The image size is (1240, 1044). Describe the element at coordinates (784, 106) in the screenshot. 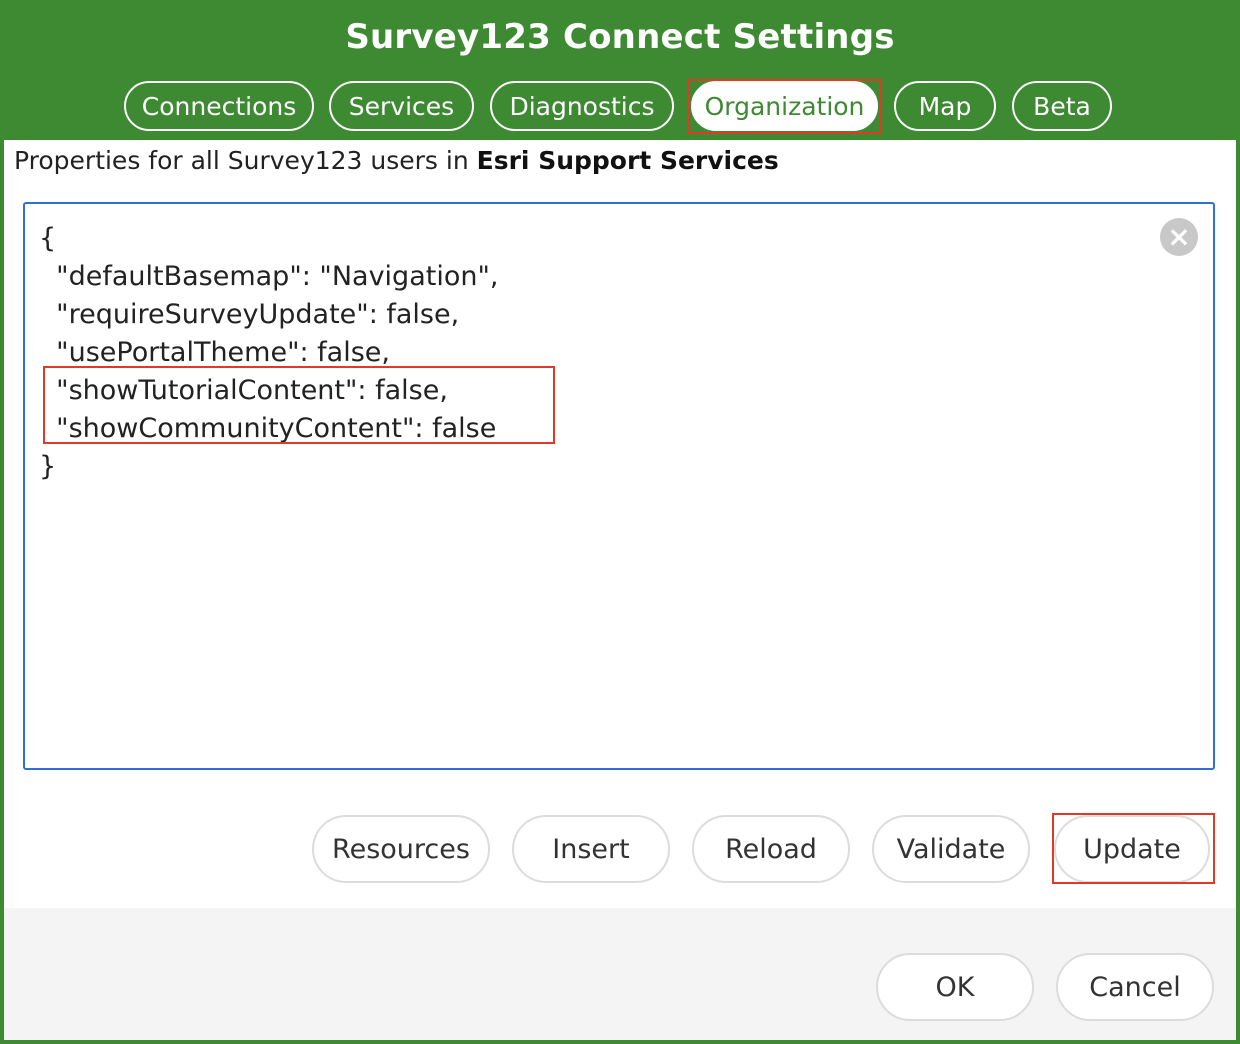

I see `tab-organization: Organization` at that location.